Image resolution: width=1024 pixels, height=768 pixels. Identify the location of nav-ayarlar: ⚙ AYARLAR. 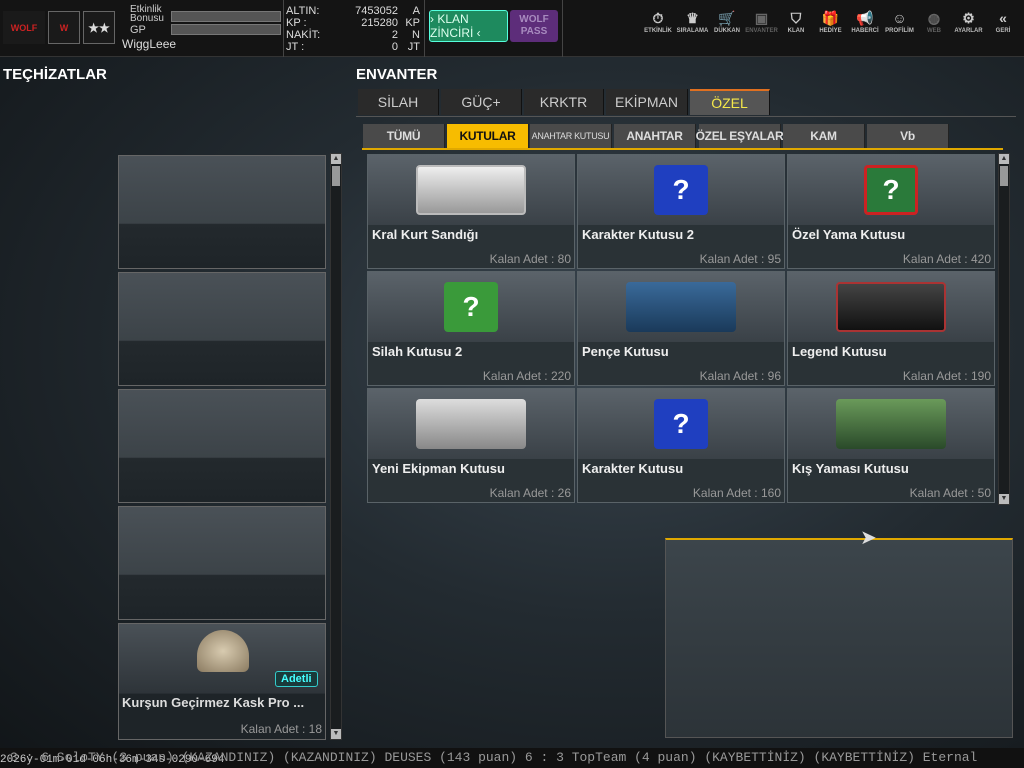
(969, 22).